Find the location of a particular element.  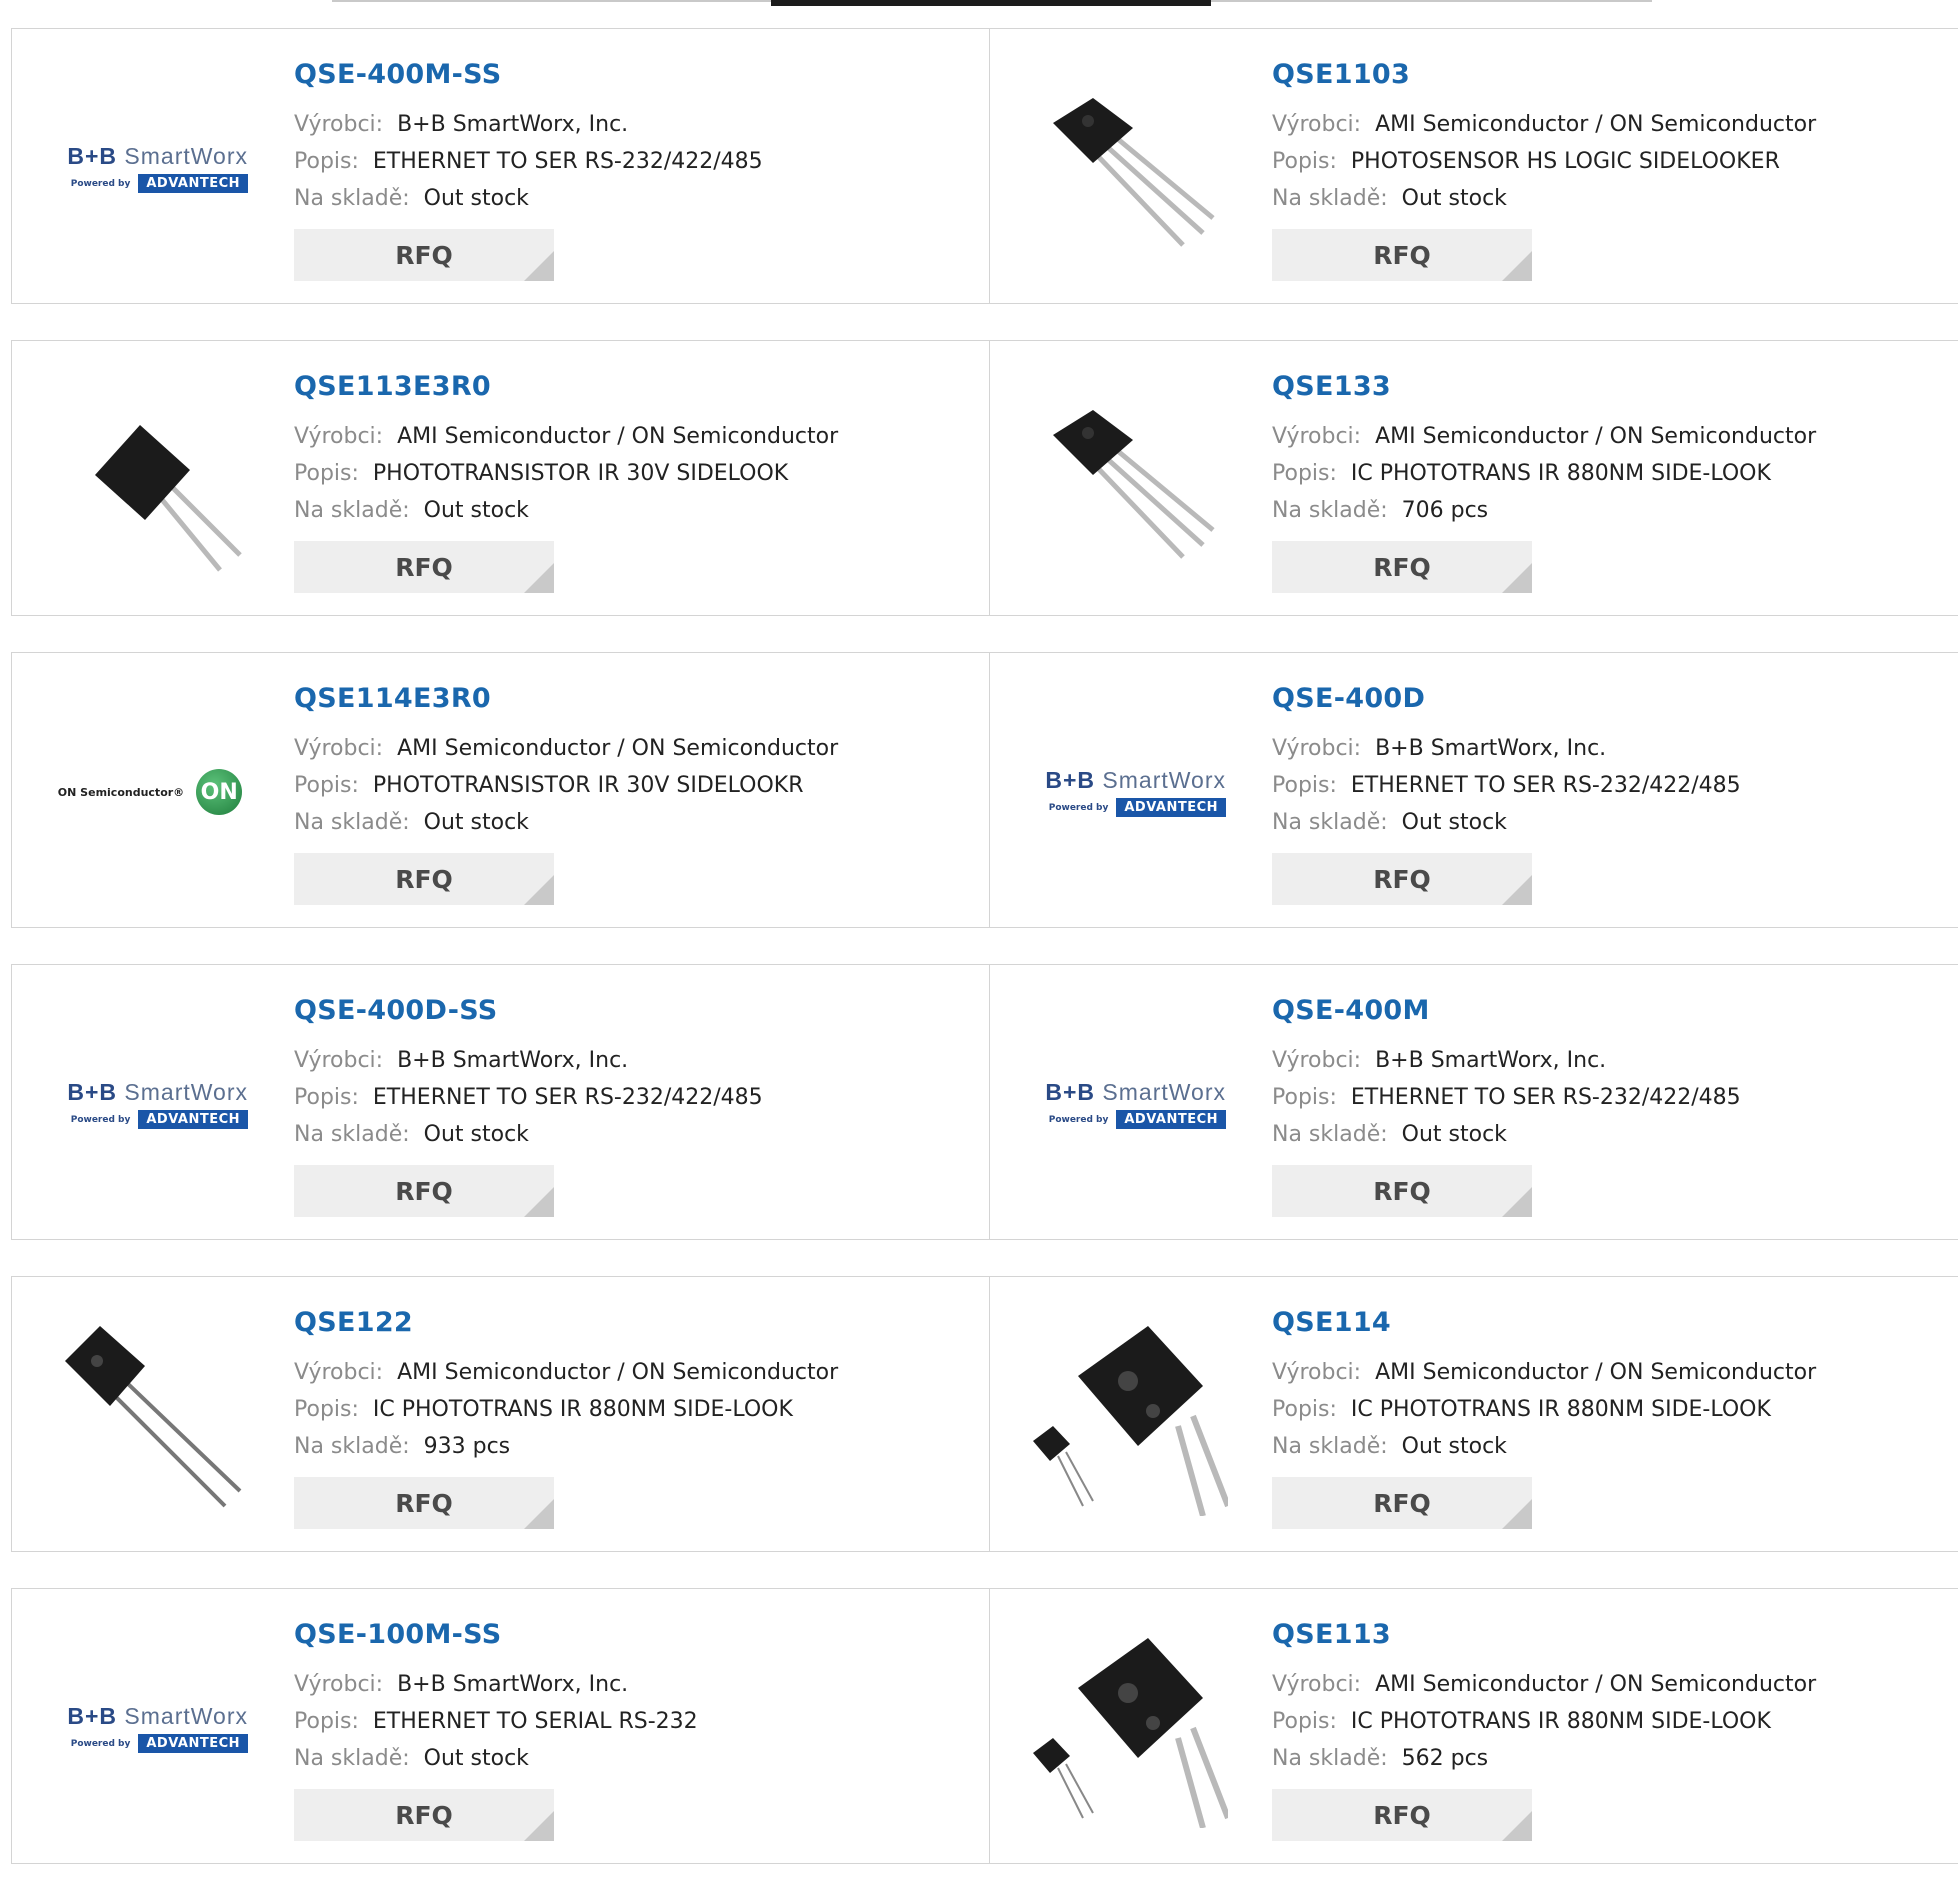

description-line: Popis: IC PHOTOTRANS IR 880NM SIDE-LOOK is located at coordinates (1544, 1409).